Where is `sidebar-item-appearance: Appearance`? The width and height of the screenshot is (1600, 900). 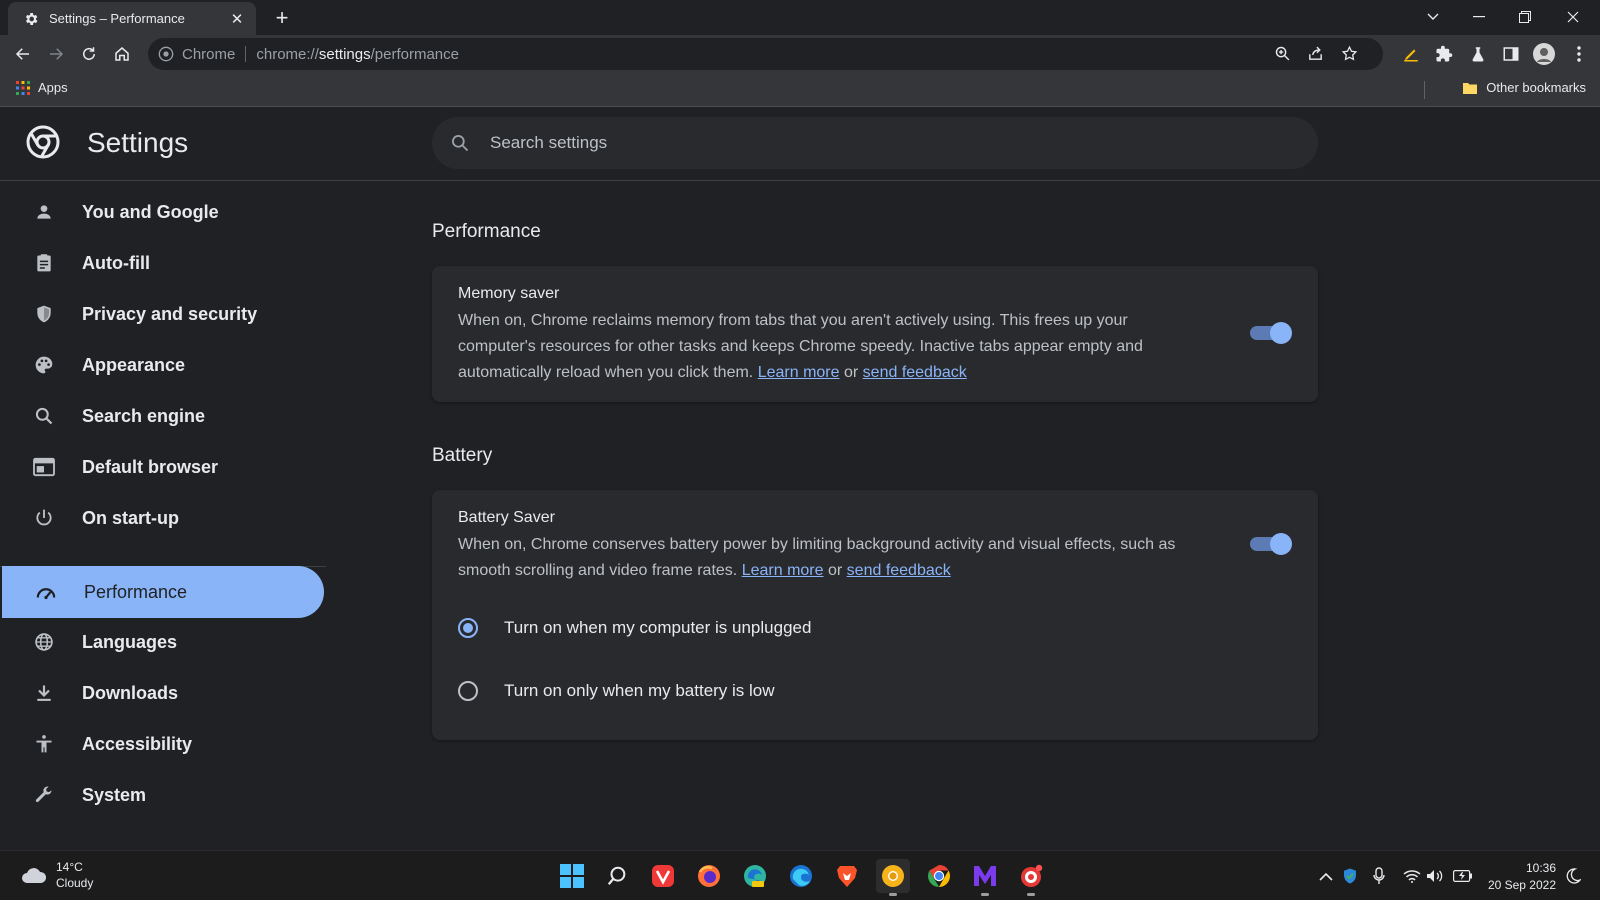 sidebar-item-appearance: Appearance is located at coordinates (162, 365).